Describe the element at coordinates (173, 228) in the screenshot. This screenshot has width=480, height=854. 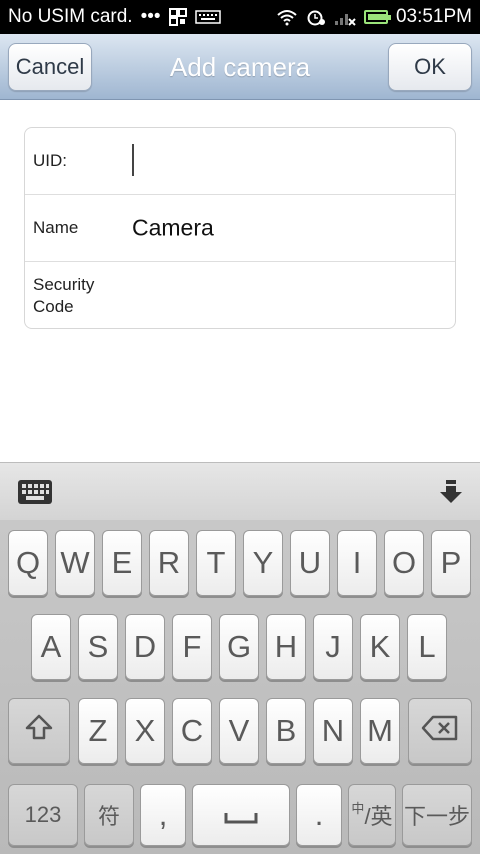
I see `name-field: Camera` at that location.